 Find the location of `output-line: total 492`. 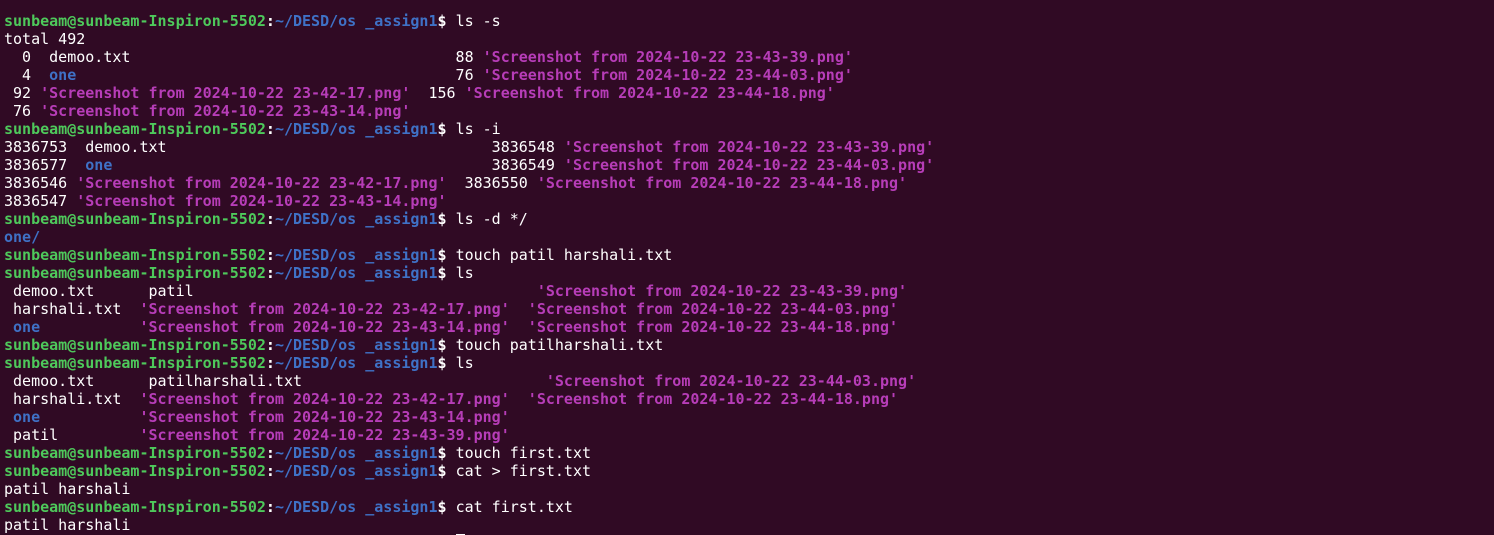

output-line: total 492 is located at coordinates (469, 39).